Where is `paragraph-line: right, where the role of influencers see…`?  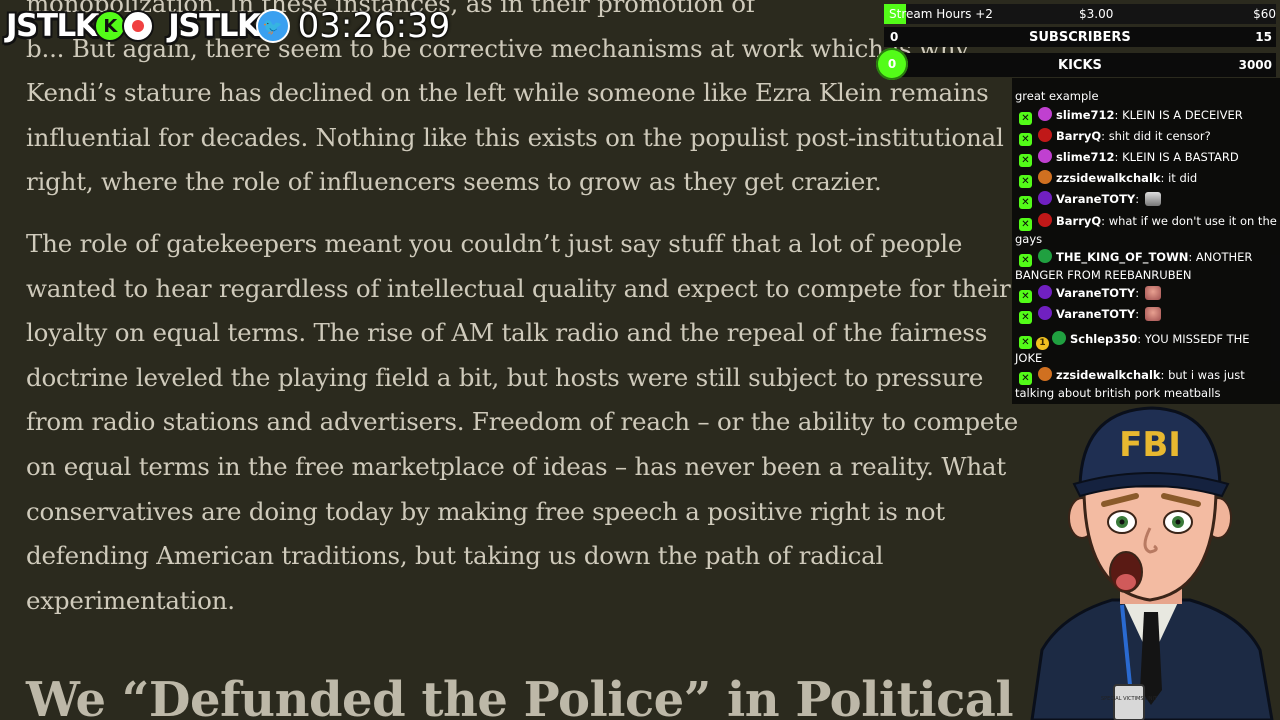
paragraph-line: right, where the role of influencers see… is located at coordinates (454, 182).